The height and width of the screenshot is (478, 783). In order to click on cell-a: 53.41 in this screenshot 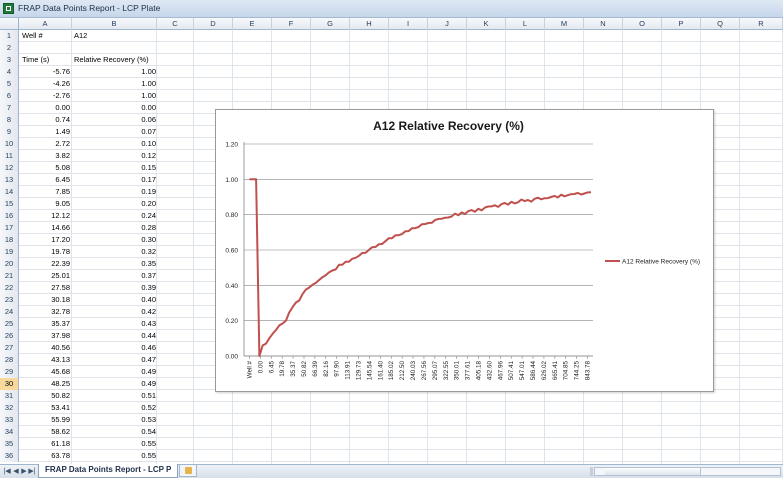, I will do `click(44, 407)`.